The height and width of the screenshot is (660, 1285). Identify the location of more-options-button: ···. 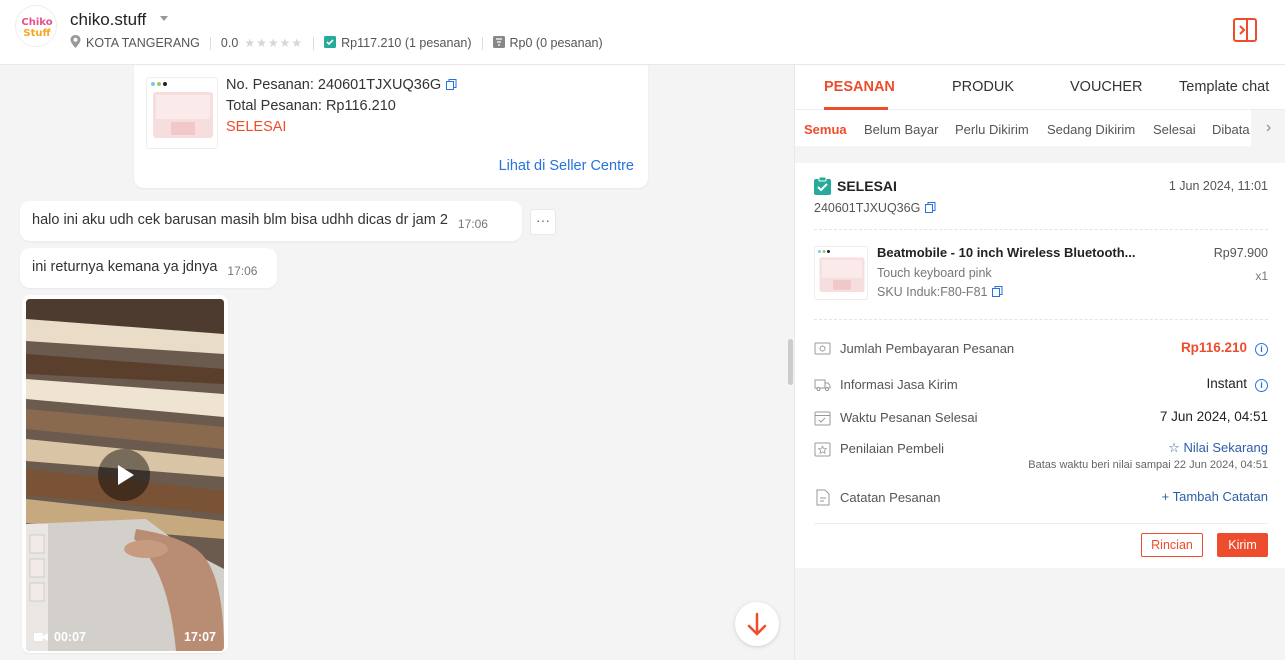
(543, 222).